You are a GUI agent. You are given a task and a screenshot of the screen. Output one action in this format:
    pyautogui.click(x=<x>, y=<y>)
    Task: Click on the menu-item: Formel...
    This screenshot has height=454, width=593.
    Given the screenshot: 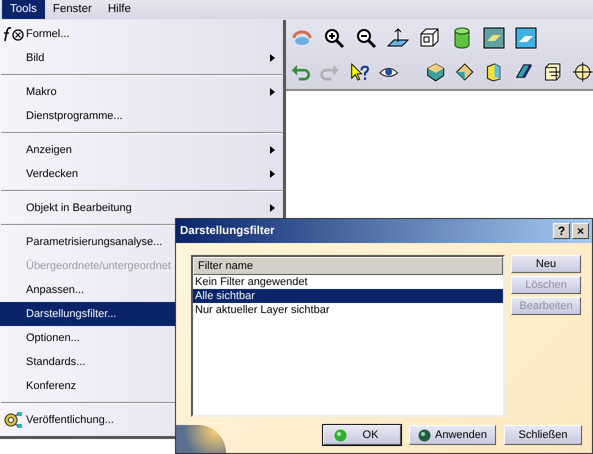 What is the action you would take?
    pyautogui.click(x=141, y=34)
    